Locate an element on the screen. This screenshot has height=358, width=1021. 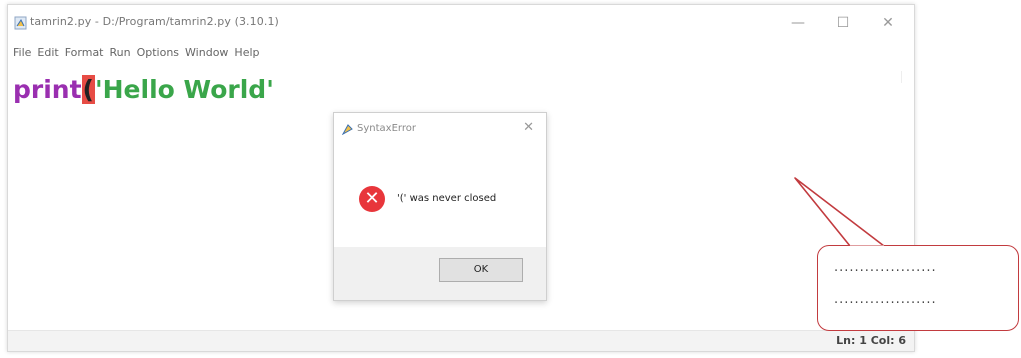
menu-options: Options is located at coordinates (158, 53).